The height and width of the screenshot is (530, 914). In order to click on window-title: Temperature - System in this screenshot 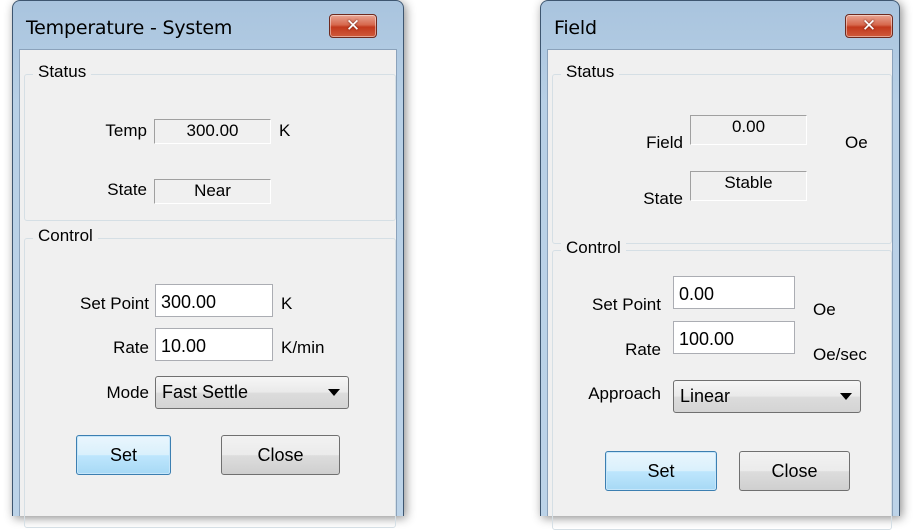, I will do `click(129, 28)`.